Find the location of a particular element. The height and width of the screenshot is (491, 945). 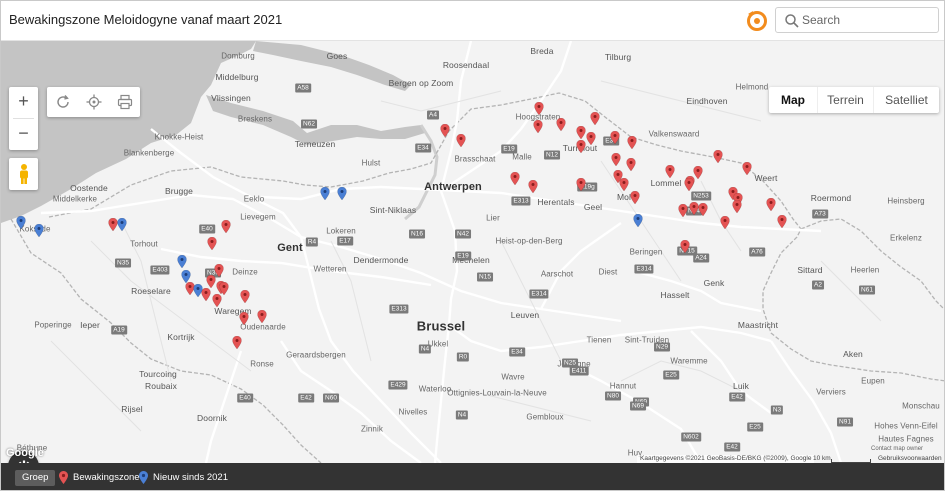

legend-item-nieuw: Nieuw sinds 2021 is located at coordinates (183, 477).